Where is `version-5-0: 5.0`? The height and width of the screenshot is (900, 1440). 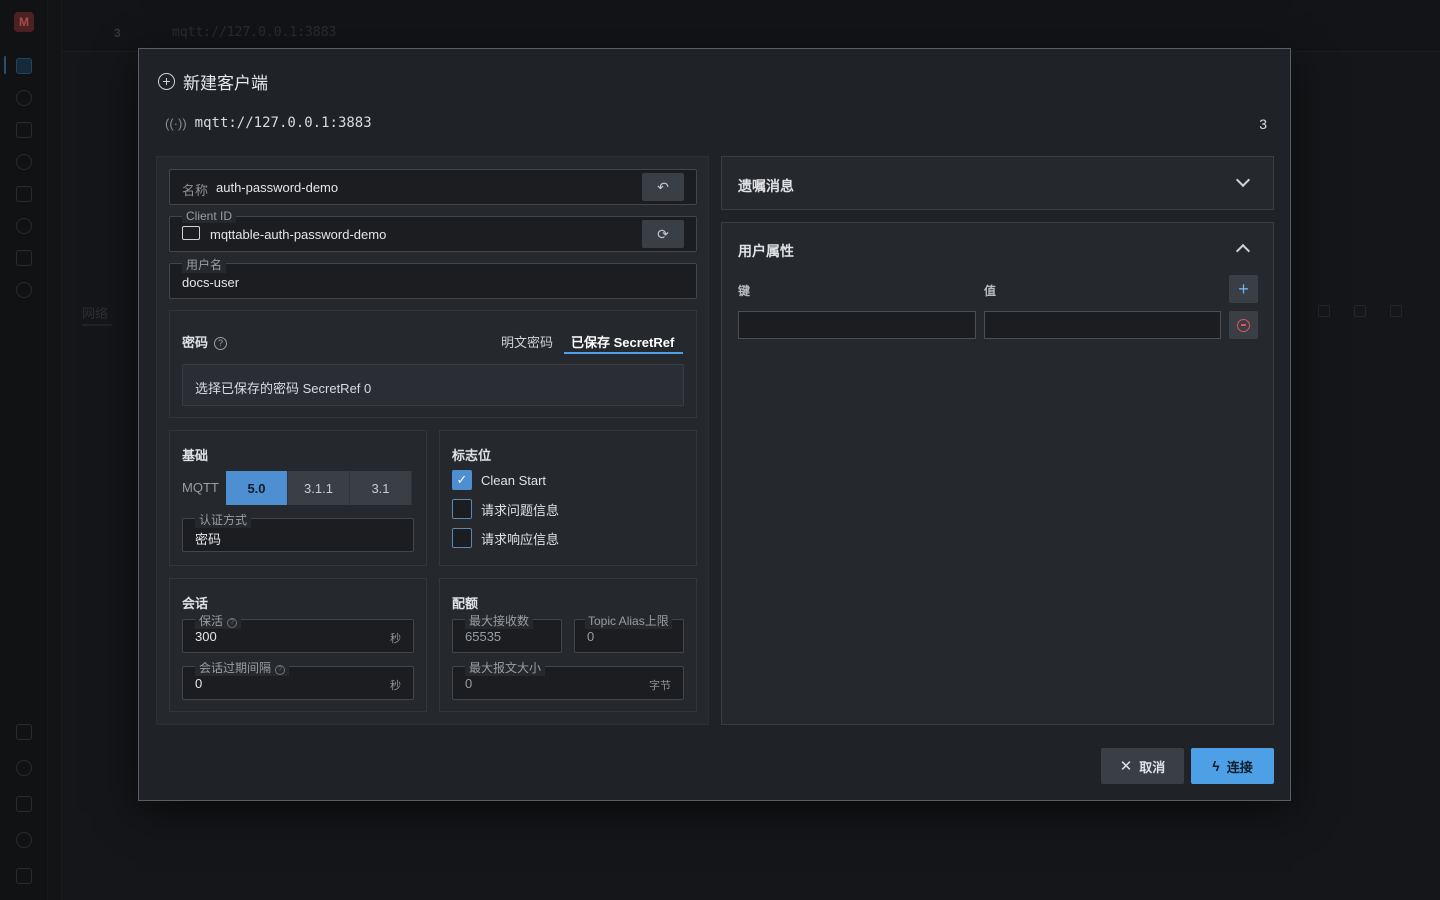 version-5-0: 5.0 is located at coordinates (257, 488).